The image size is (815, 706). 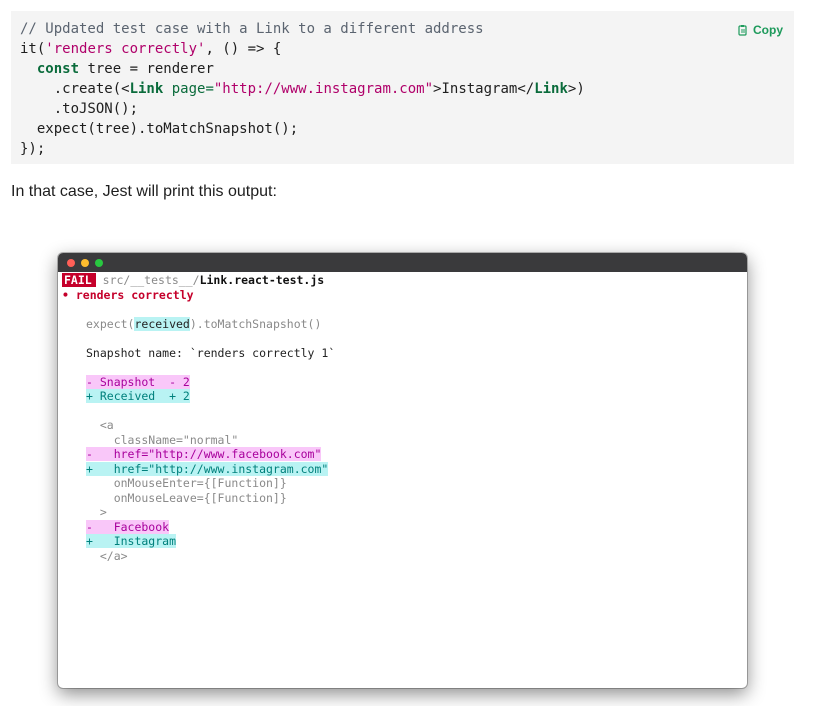 I want to click on maximize-window-icon, so click(x=99, y=262).